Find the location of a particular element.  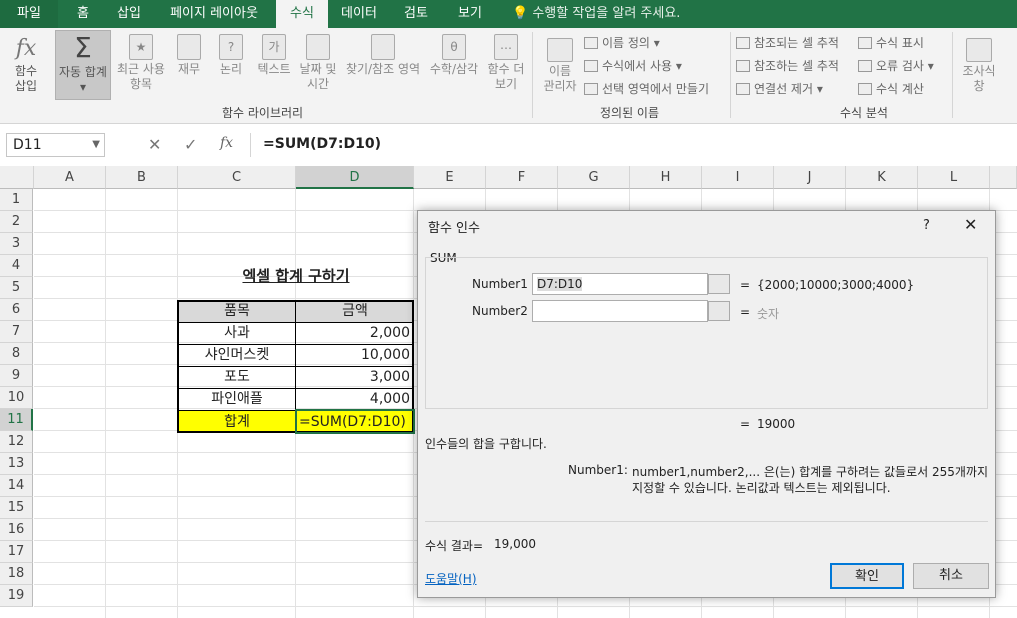

table-header-item: 품목 is located at coordinates (237, 311).